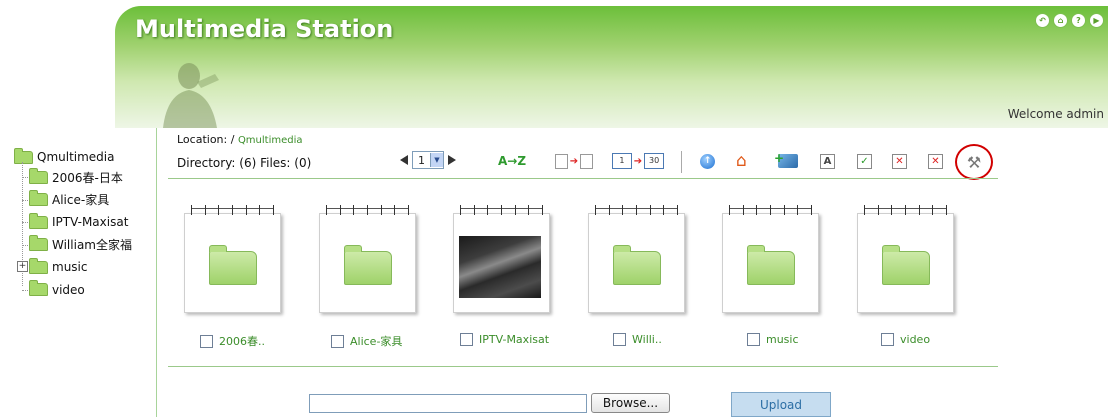 The height and width of the screenshot is (417, 1108). Describe the element at coordinates (782, 339) in the screenshot. I see `folder-name-link: music` at that location.